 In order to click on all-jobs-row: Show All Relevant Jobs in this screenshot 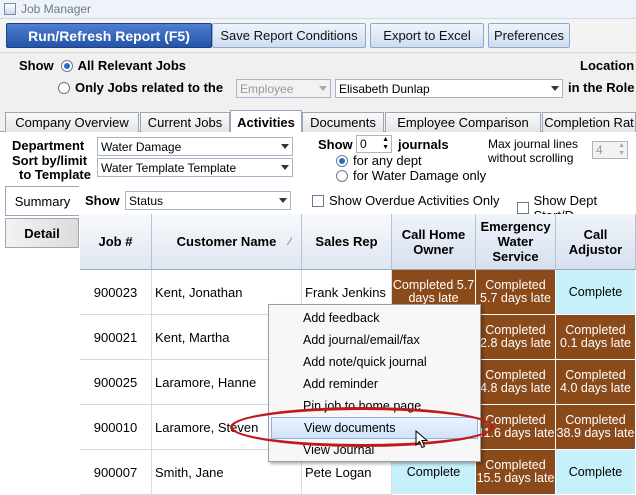, I will do `click(102, 65)`.